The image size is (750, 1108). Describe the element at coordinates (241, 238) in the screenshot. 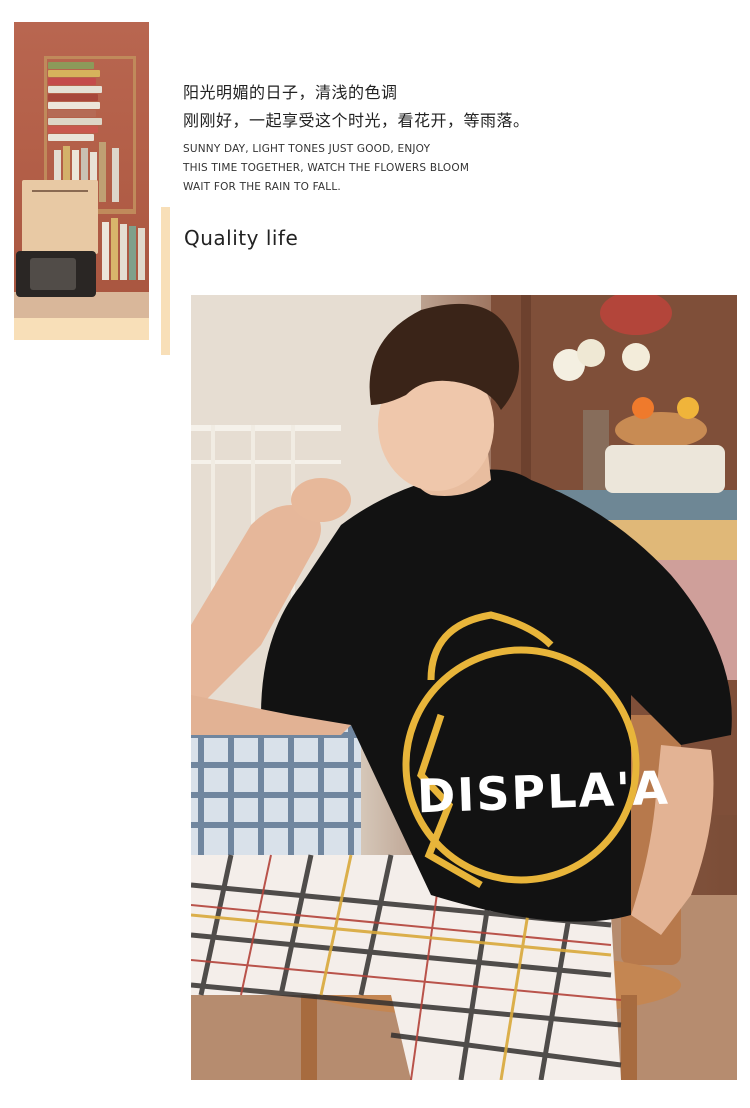

I see `heading-quality-life: Quality life` at that location.